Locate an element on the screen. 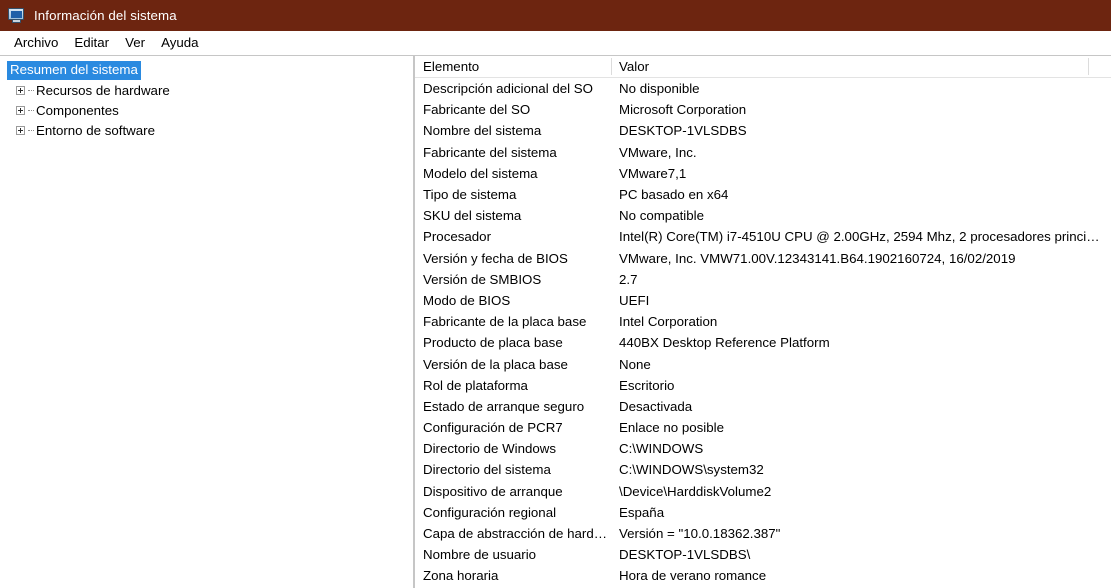 Image resolution: width=1111 pixels, height=588 pixels. cell-valor: DESKTOP-1VLSDBS\ is located at coordinates (685, 555).